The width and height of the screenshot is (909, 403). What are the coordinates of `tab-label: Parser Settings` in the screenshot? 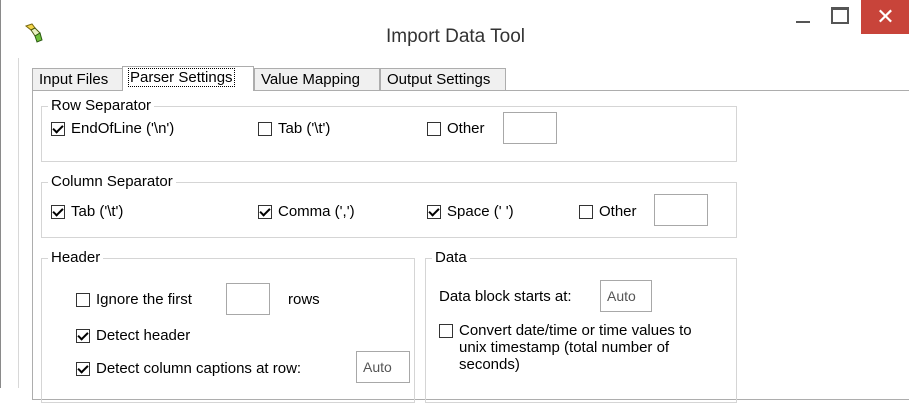 It's located at (181, 77).